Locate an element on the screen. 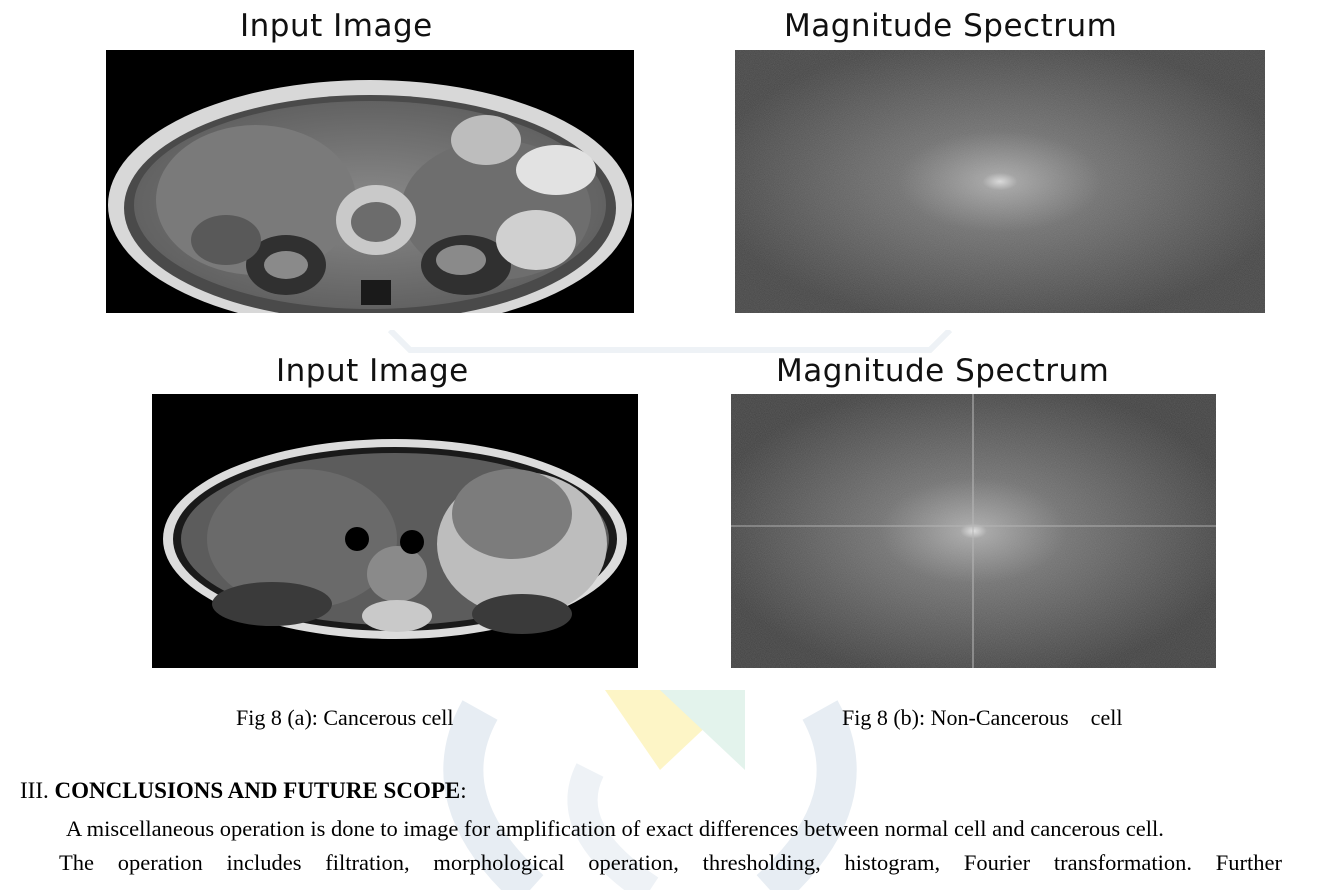 The width and height of the screenshot is (1336, 890). section-heading: III. CONCLUSIONS AND FUTURE SCOPE: is located at coordinates (243, 791).